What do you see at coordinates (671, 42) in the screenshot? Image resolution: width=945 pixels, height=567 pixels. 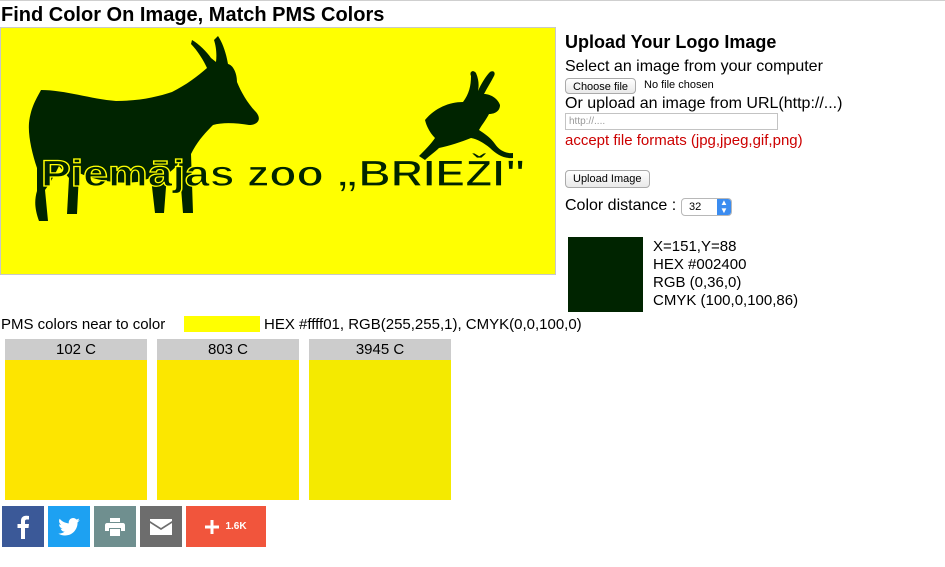 I see `upload-heading: Upload Your Logo Image` at bounding box center [671, 42].